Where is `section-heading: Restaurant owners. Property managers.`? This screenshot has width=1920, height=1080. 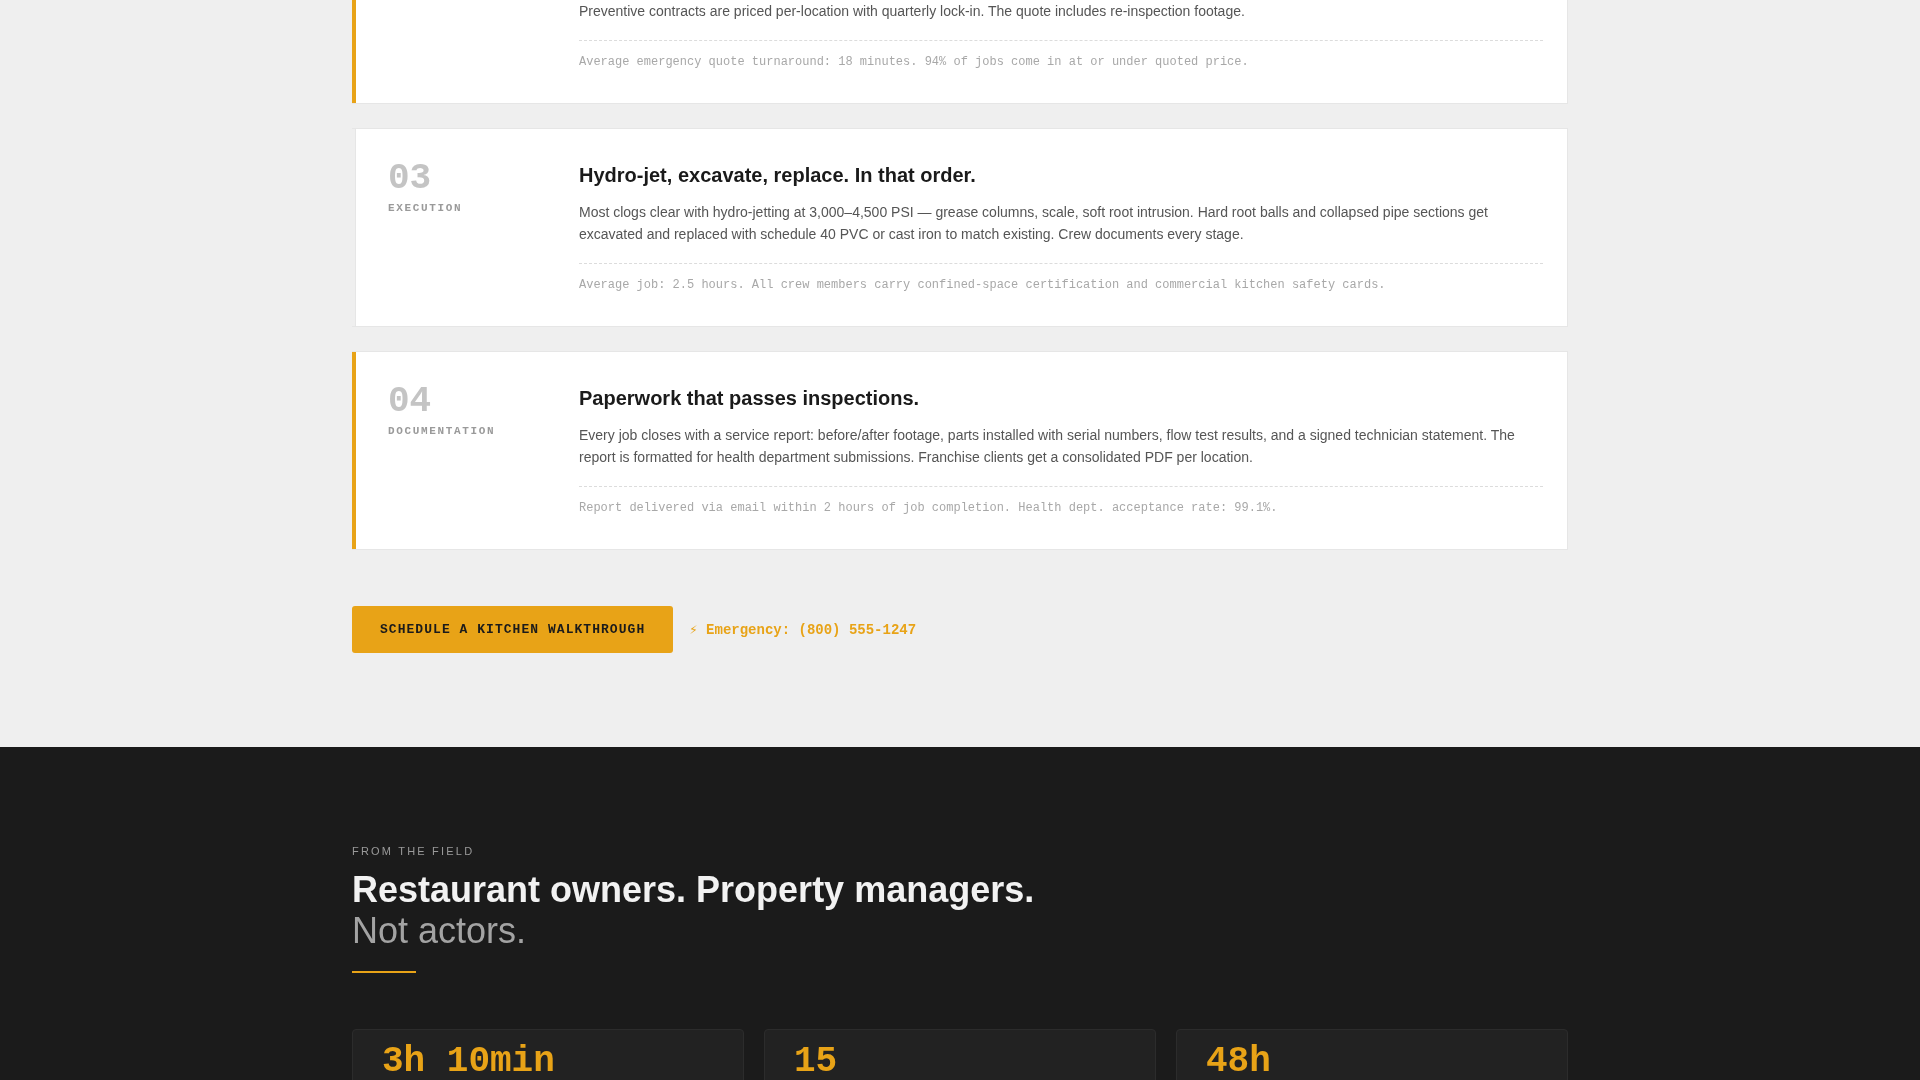
section-heading: Restaurant owners. Property managers. is located at coordinates (693, 889).